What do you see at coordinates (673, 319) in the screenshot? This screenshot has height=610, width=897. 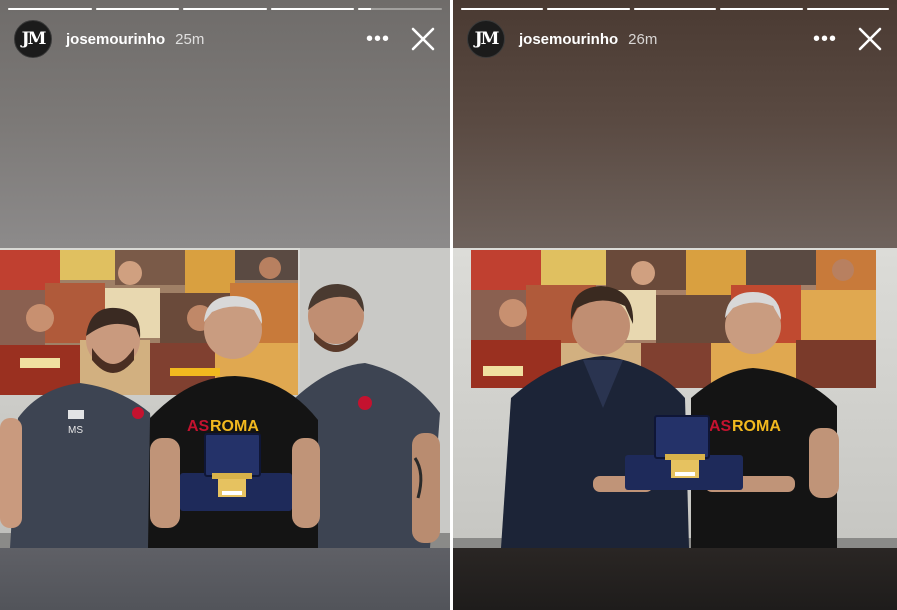 I see `collage-artwork` at bounding box center [673, 319].